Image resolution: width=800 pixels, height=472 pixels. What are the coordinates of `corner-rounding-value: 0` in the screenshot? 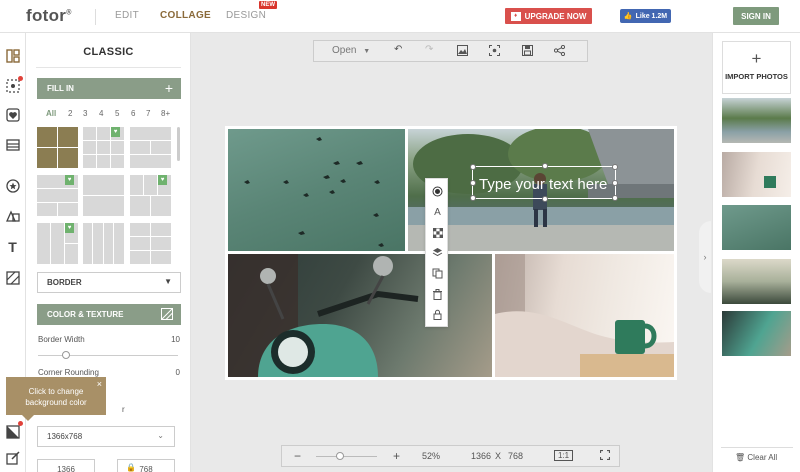 It's located at (177, 372).